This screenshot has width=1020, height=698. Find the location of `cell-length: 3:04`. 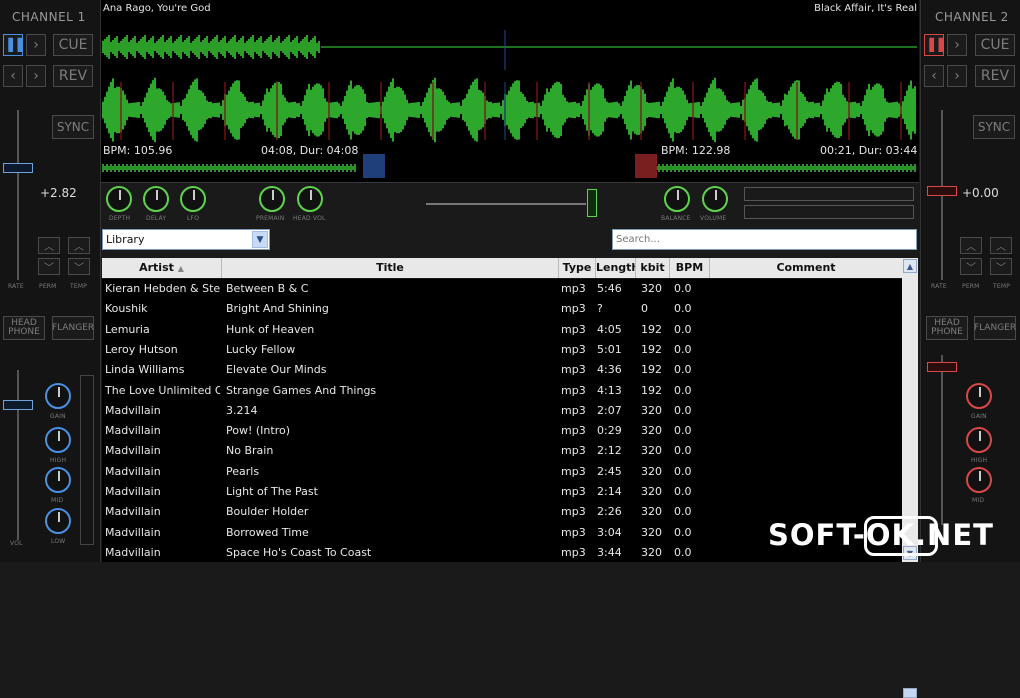

cell-length: 3:04 is located at coordinates (609, 532).